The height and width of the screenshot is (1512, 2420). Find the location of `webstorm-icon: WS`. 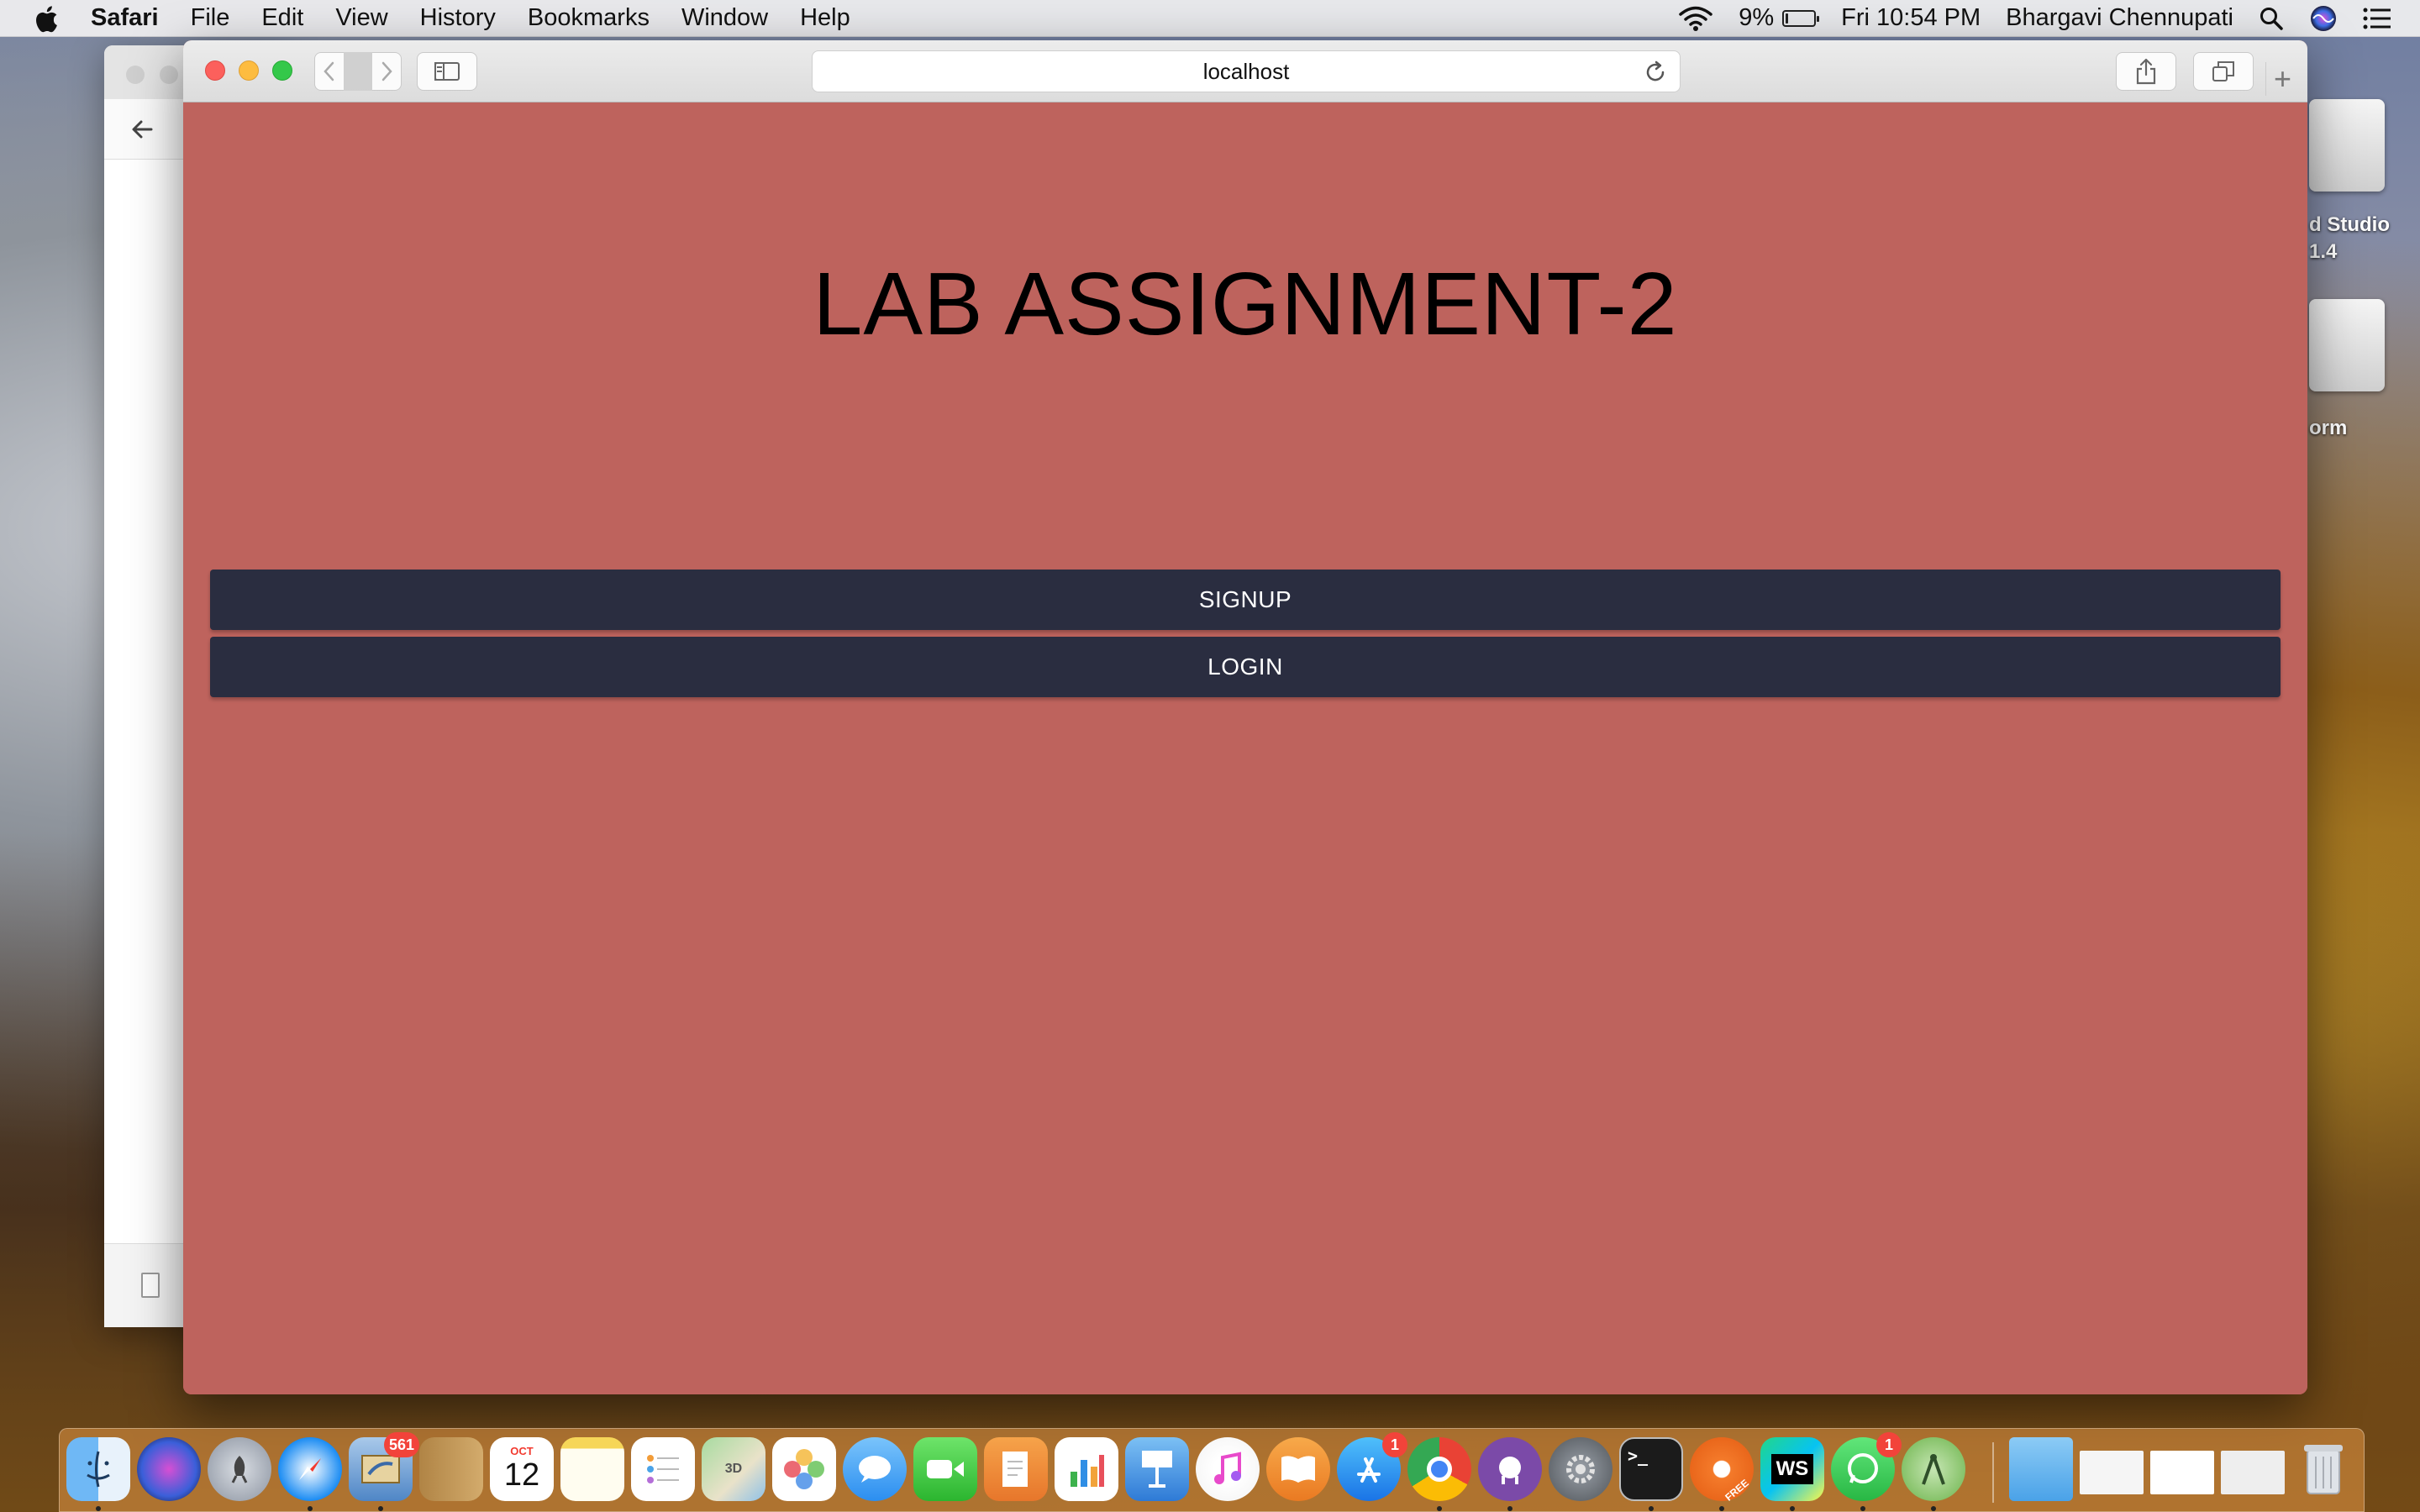

webstorm-icon: WS is located at coordinates (1792, 1469).